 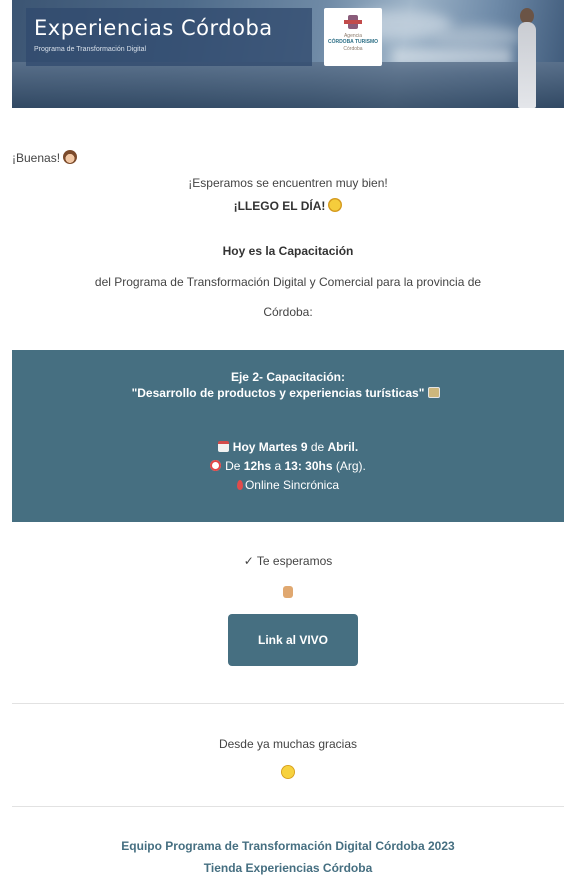 I want to click on thanks-text: Desde ya muchas gracias, so click(x=288, y=744).